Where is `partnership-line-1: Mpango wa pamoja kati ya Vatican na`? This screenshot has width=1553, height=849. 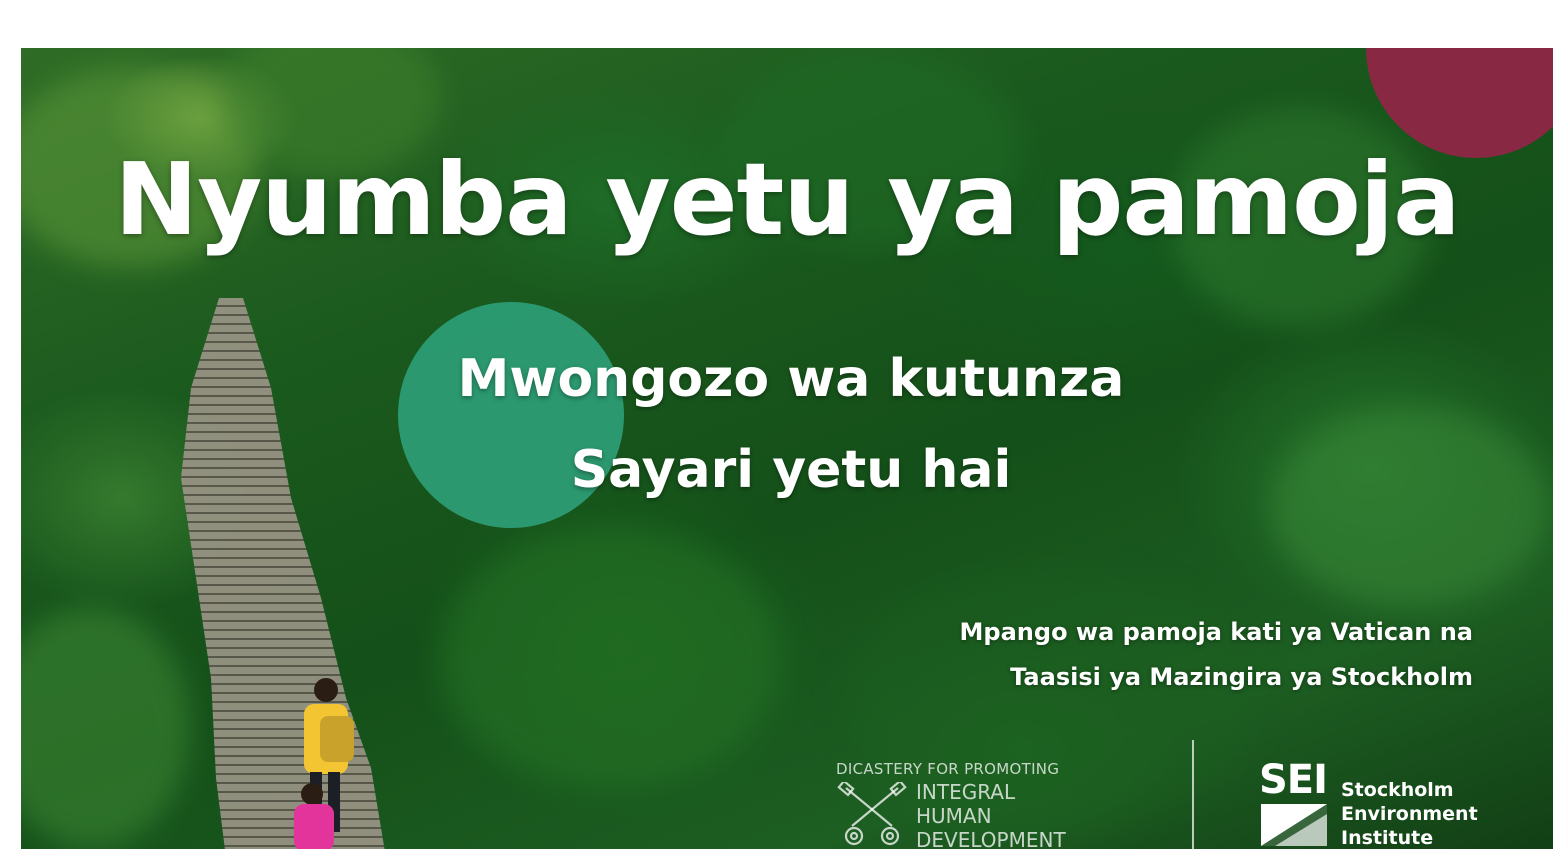 partnership-line-1: Mpango wa pamoja kati ya Vatican na is located at coordinates (1216, 632).